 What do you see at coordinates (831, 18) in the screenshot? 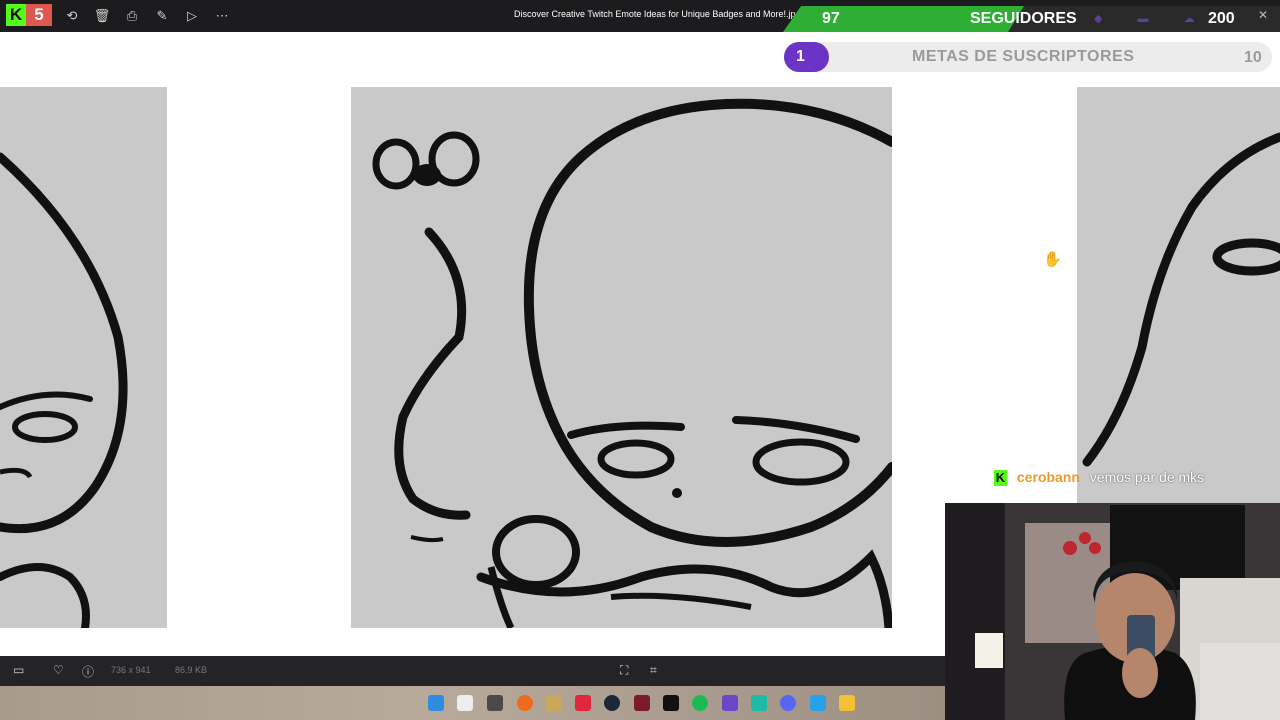
I see `followers-current: 97` at bounding box center [831, 18].